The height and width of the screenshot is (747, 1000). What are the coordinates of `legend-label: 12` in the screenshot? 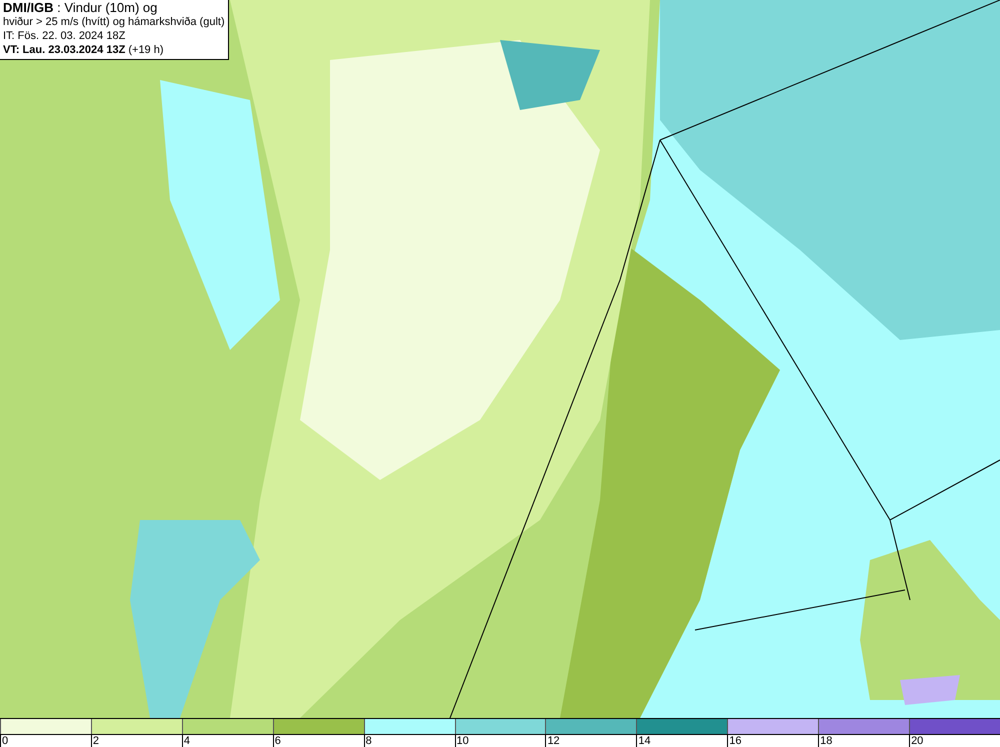 It's located at (553, 741).